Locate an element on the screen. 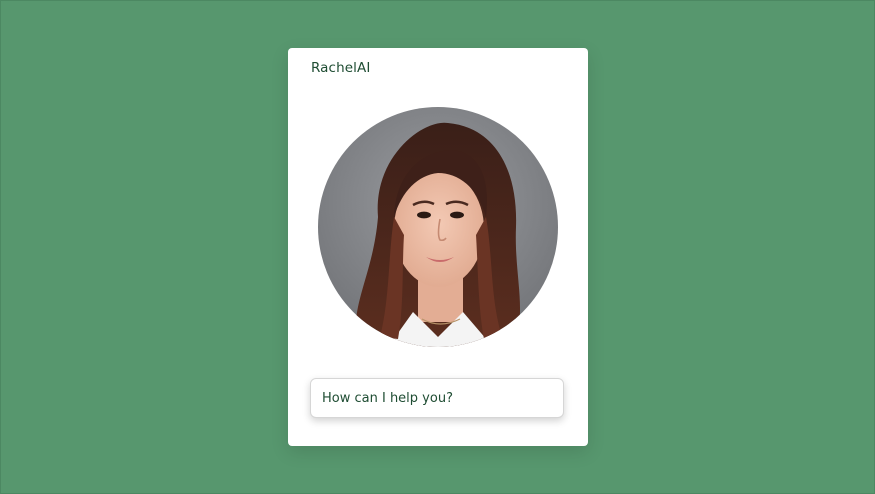 The image size is (875, 494). chat-prompt-input: How can I help you? is located at coordinates (437, 398).